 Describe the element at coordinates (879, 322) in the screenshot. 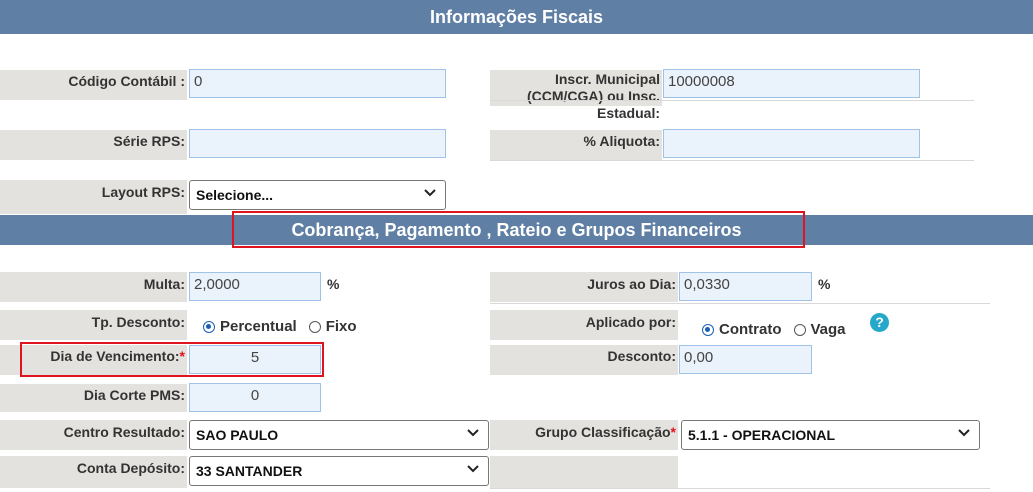

I see `help-icon: ?` at that location.